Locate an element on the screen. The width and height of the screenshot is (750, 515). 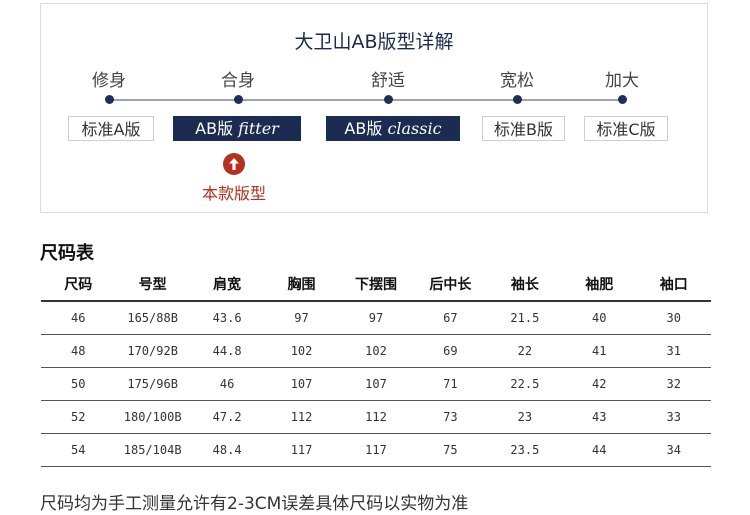
column-header: 袖肥 is located at coordinates (599, 285).